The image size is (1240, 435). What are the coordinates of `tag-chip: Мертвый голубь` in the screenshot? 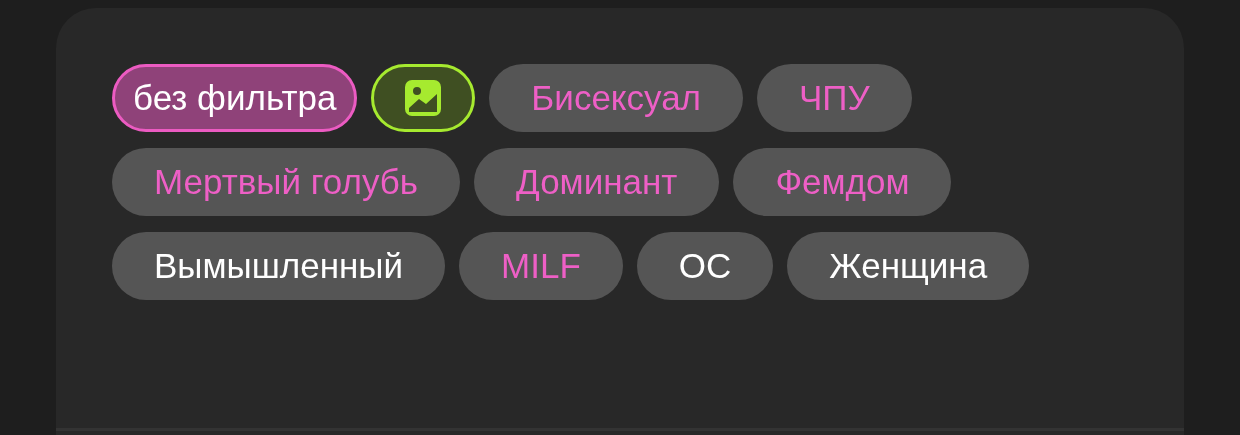 It's located at (286, 182).